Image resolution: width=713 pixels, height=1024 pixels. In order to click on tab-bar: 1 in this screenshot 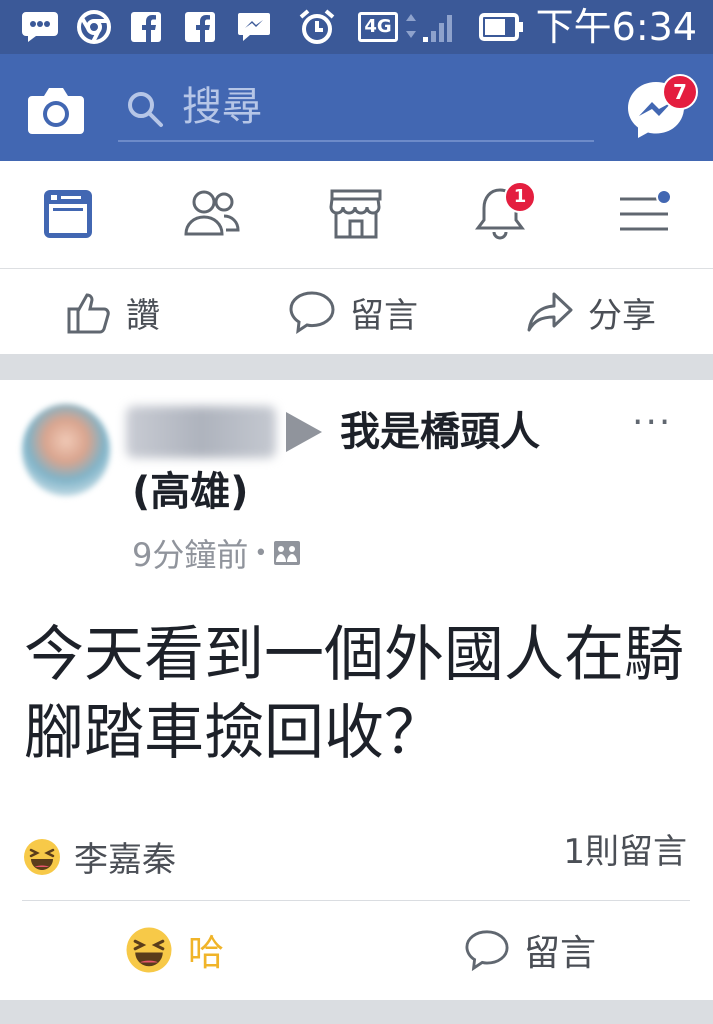, I will do `click(356, 215)`.